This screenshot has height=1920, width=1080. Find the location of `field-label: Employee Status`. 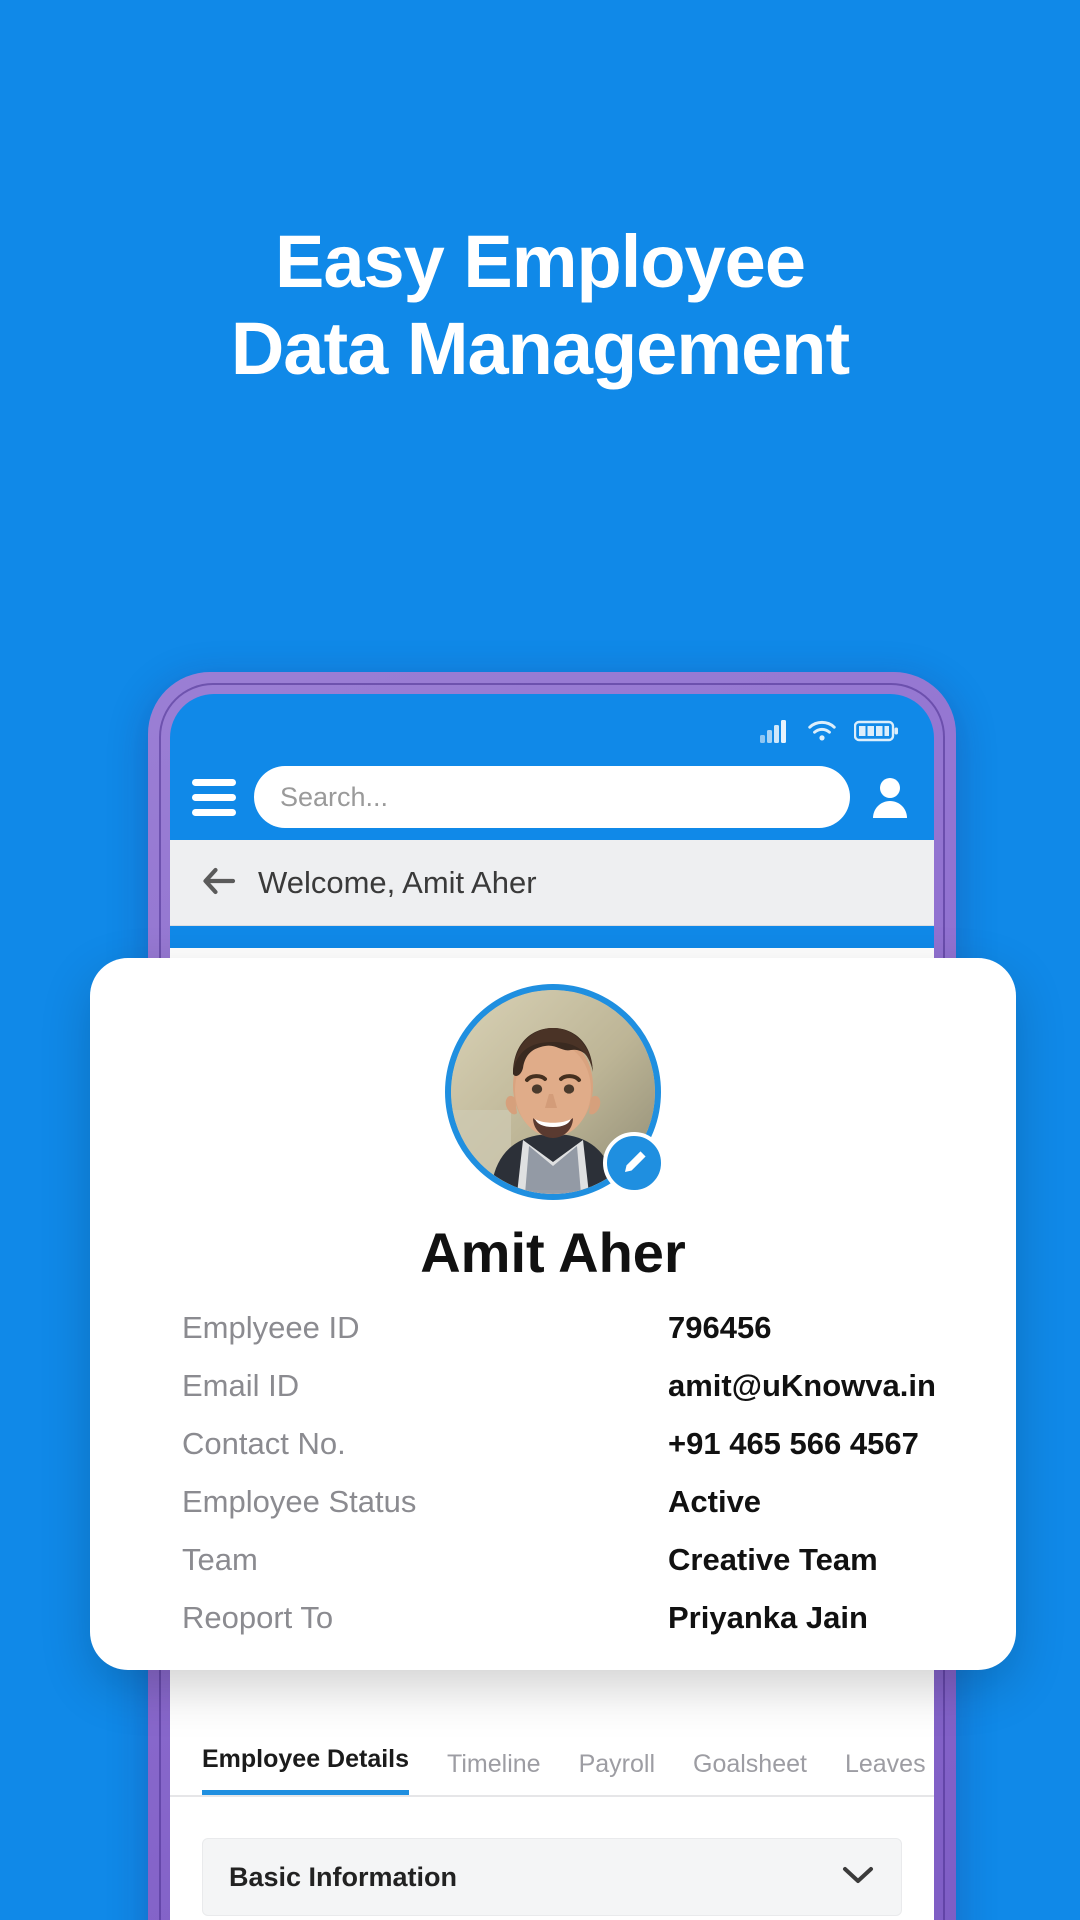

field-label: Employee Status is located at coordinates (299, 1501).